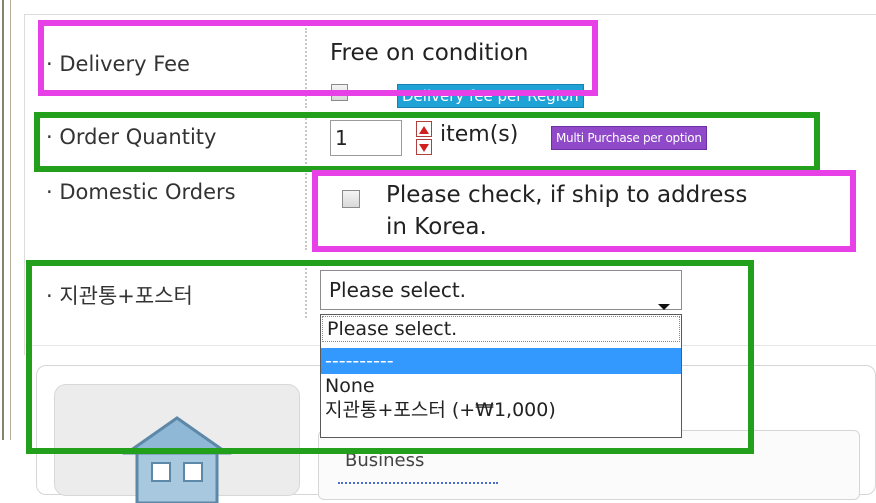 This screenshot has width=876, height=503. What do you see at coordinates (3, 220) in the screenshot?
I see `page-edge-line` at bounding box center [3, 220].